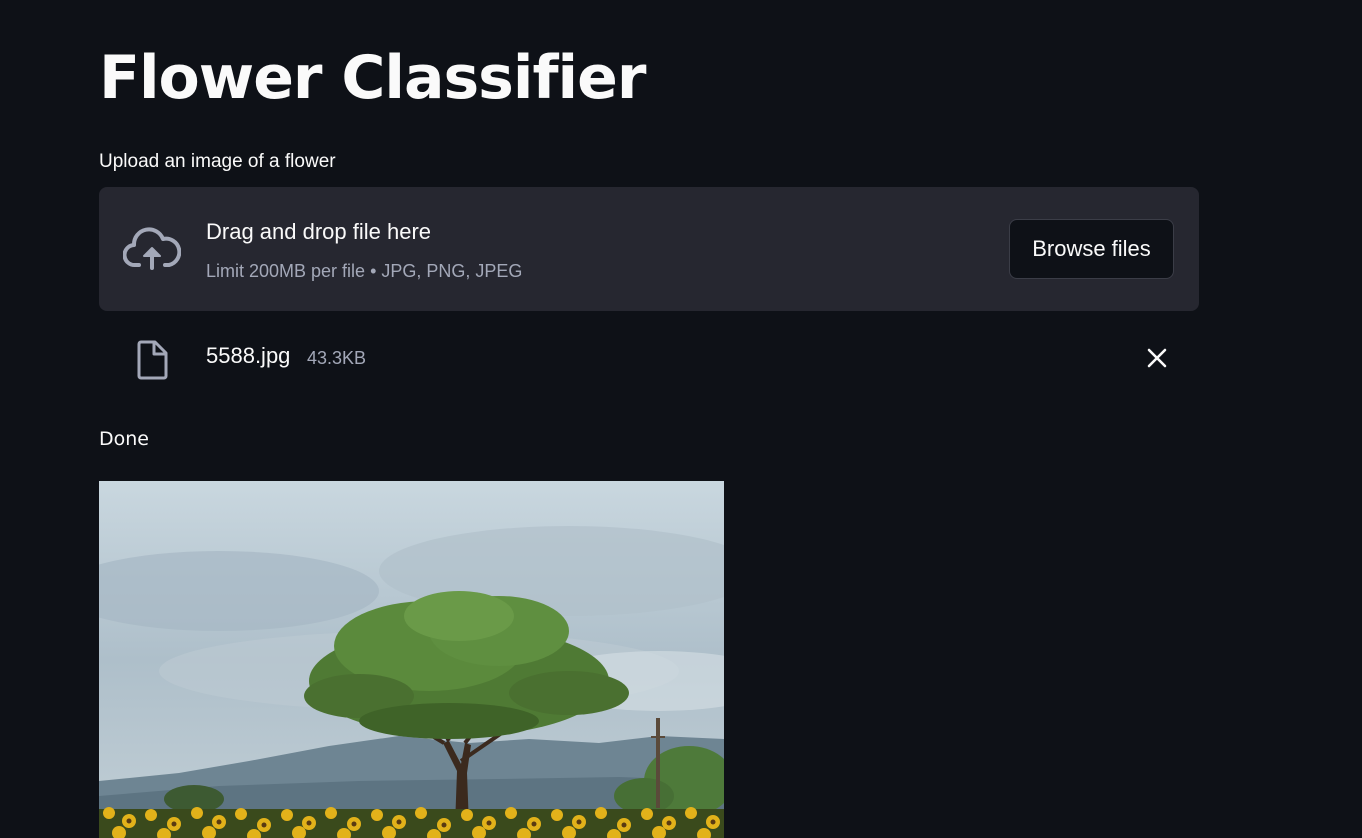 This screenshot has width=1362, height=838. Describe the element at coordinates (248, 355) in the screenshot. I see `file-name: 5588.jpg` at that location.